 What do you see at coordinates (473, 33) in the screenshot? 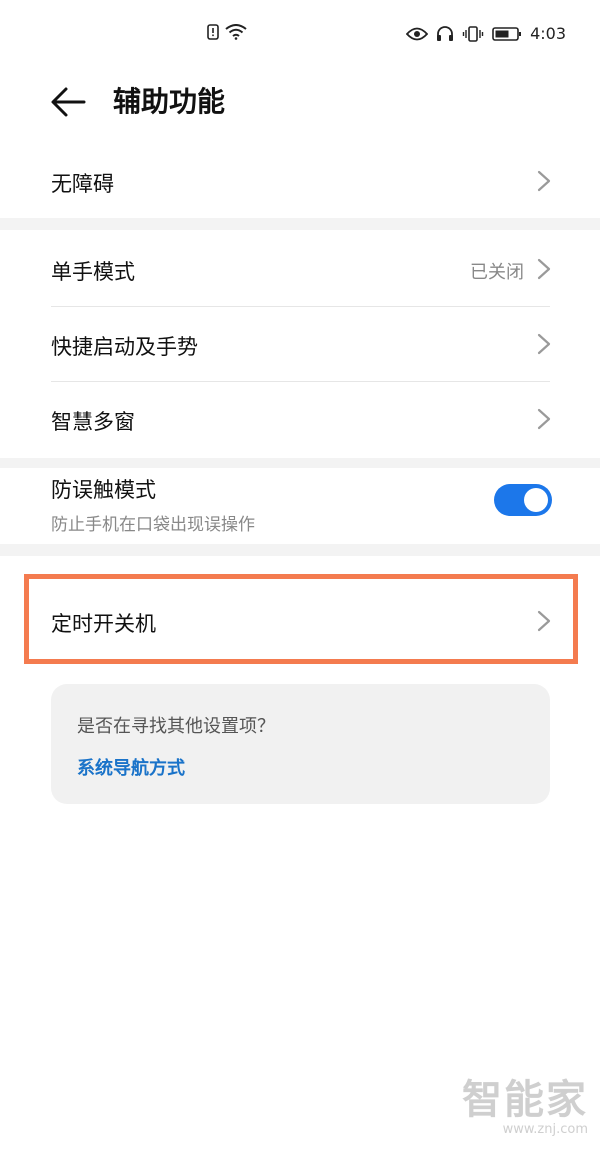
I see `vibrate-icon` at bounding box center [473, 33].